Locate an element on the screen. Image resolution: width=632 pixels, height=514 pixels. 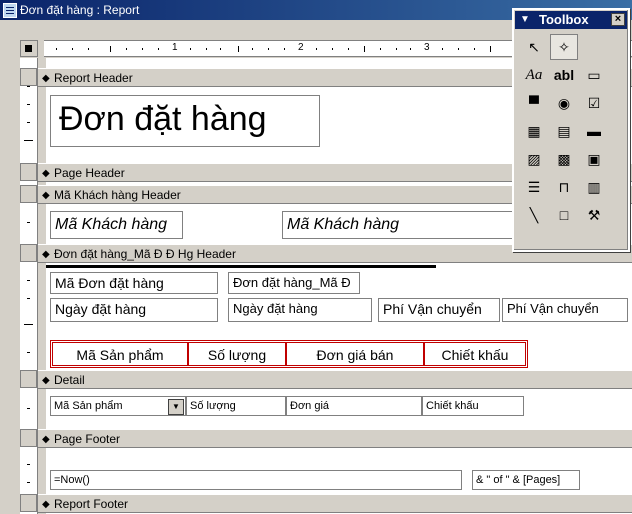
line-icon: ╲ is located at coordinates (534, 215).